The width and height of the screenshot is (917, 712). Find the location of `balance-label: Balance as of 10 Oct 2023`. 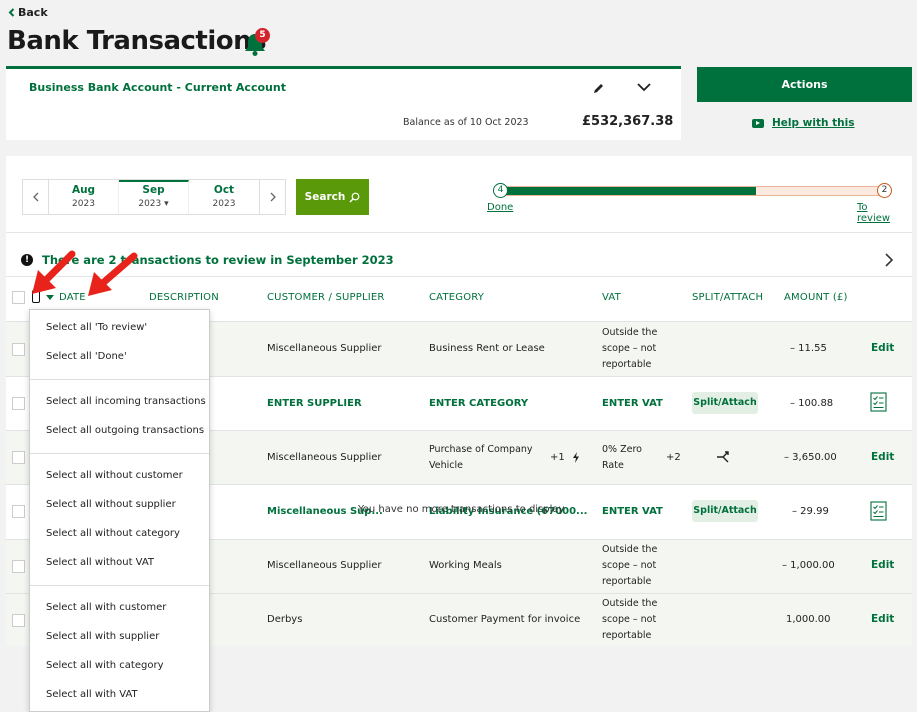

balance-label: Balance as of 10 Oct 2023 is located at coordinates (466, 122).